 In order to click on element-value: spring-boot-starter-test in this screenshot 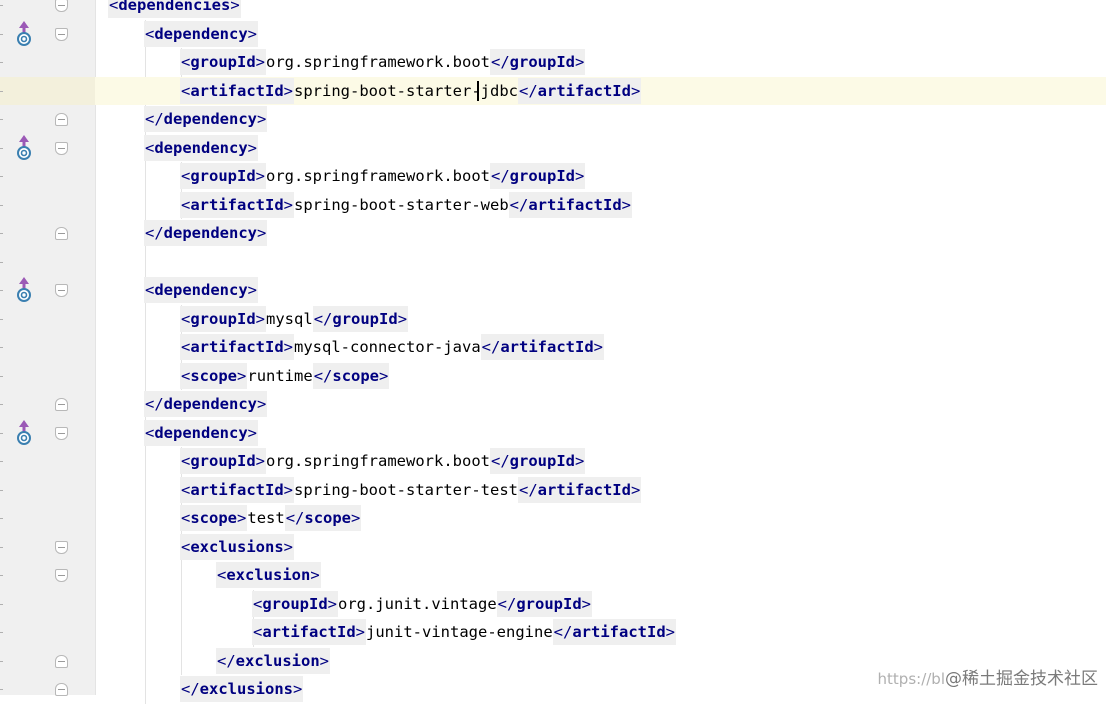, I will do `click(406, 490)`.